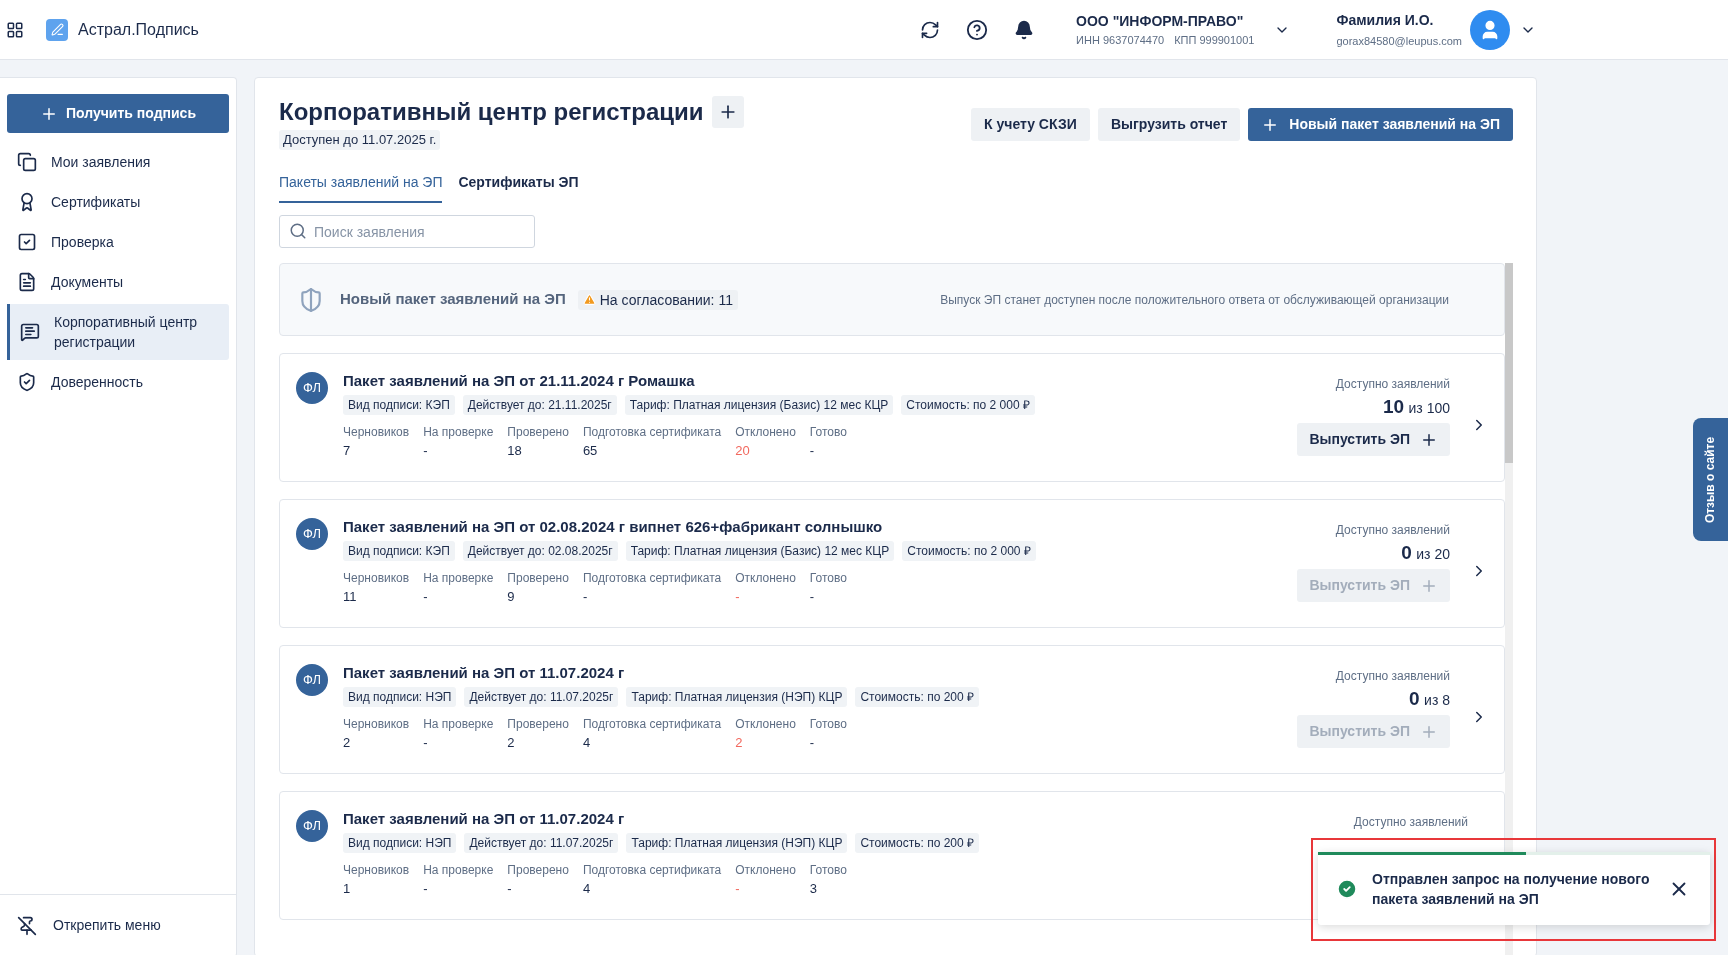  I want to click on stat-value: 3, so click(814, 889).